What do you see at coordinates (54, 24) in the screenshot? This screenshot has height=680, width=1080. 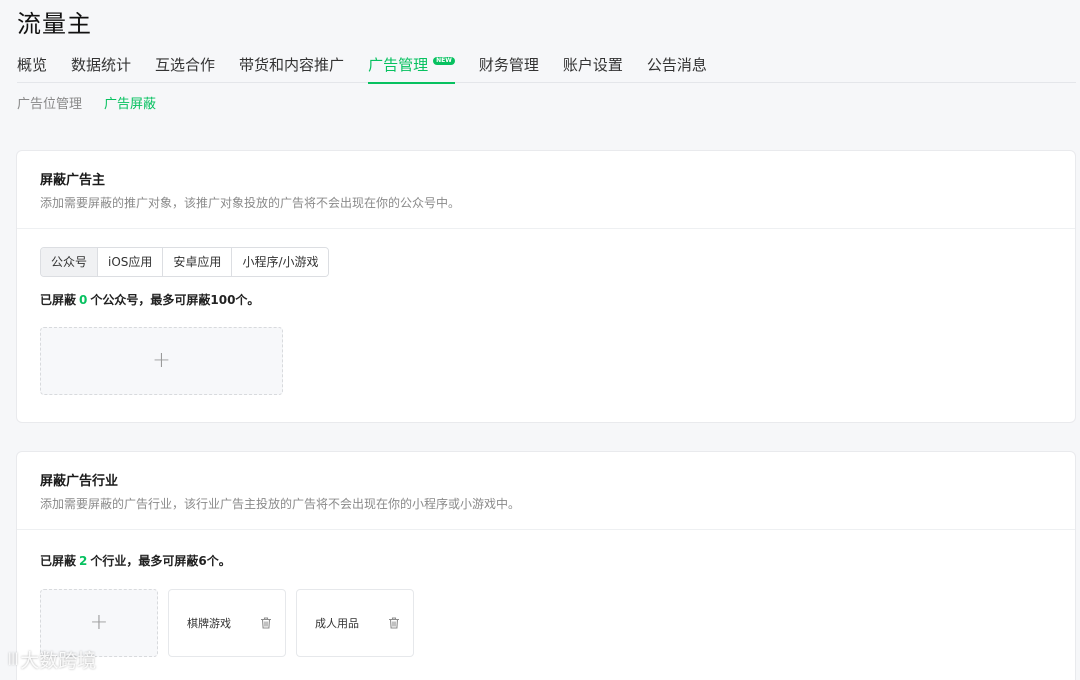 I see `page-title: 流量主` at bounding box center [54, 24].